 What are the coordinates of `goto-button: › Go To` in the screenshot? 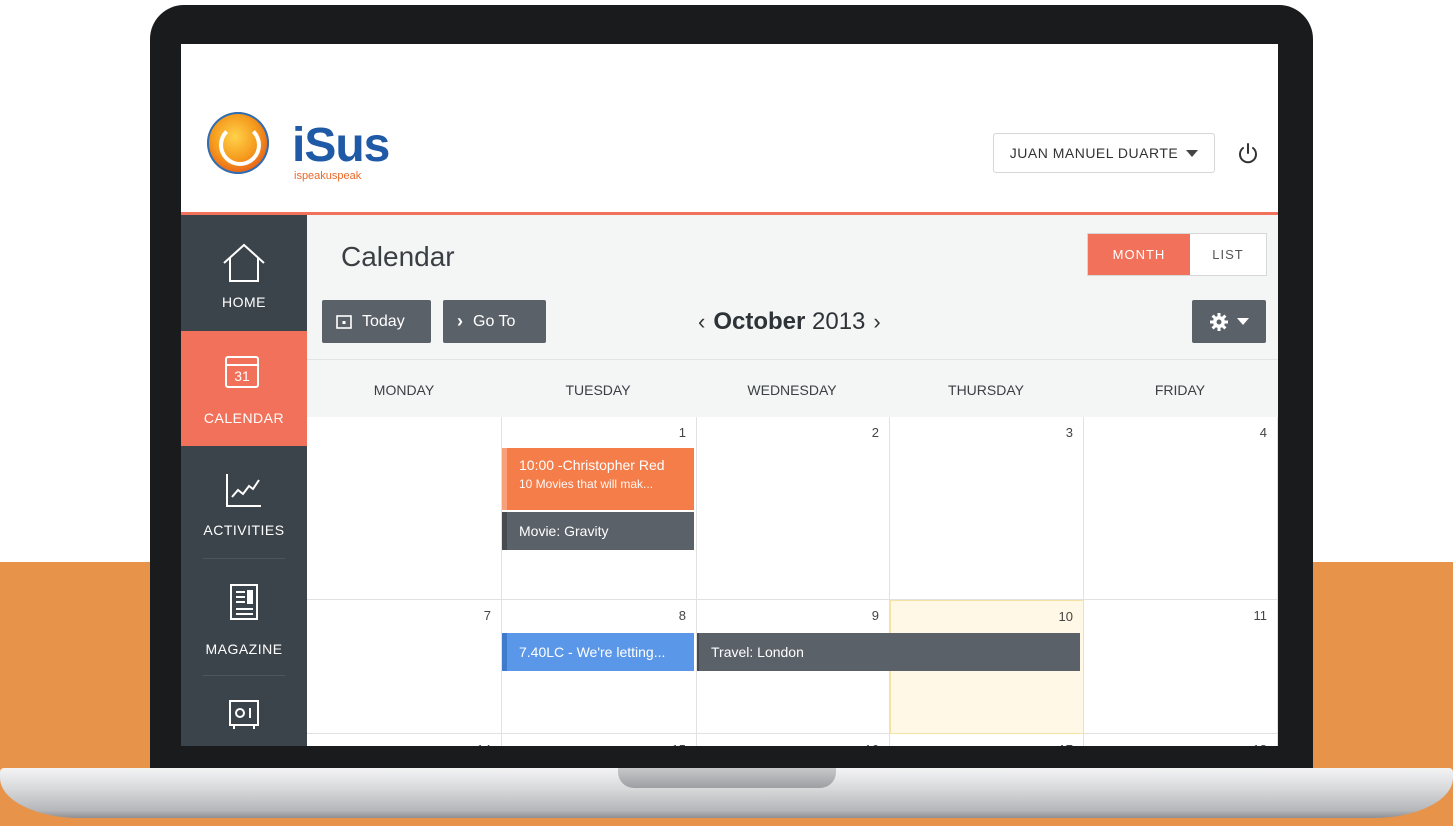 It's located at (494, 321).